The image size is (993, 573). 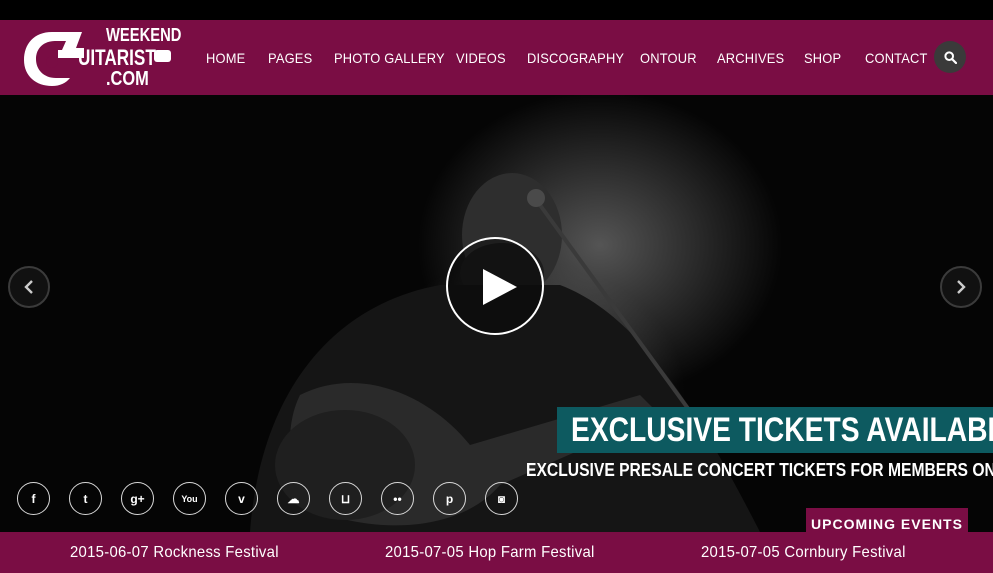 What do you see at coordinates (389, 58) in the screenshot?
I see `nav-photo-gallery: PHOTO GALLERY` at bounding box center [389, 58].